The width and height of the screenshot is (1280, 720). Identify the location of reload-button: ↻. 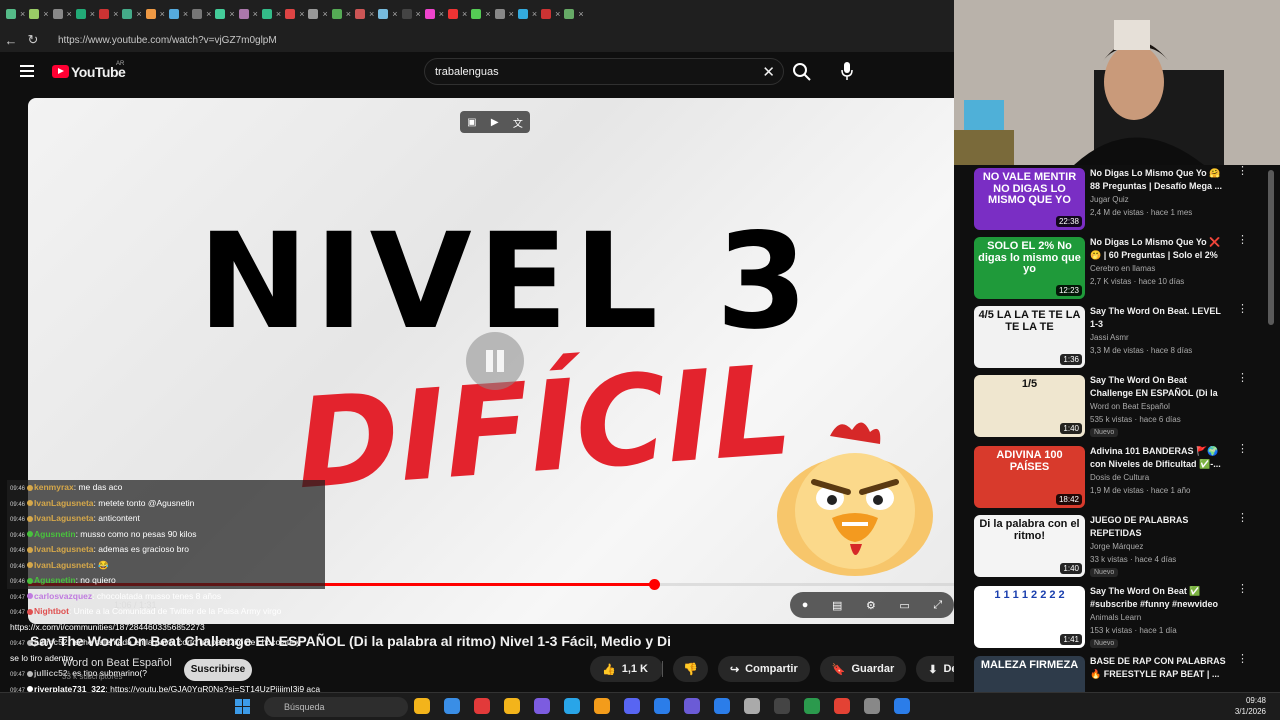
(33, 40).